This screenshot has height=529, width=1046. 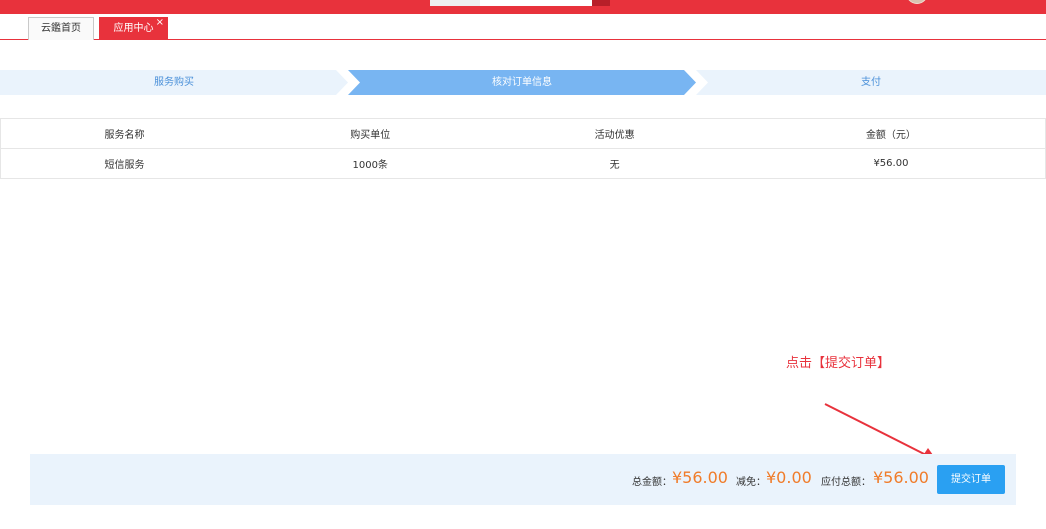 I want to click on discount-label: 减免：, so click(x=751, y=482).